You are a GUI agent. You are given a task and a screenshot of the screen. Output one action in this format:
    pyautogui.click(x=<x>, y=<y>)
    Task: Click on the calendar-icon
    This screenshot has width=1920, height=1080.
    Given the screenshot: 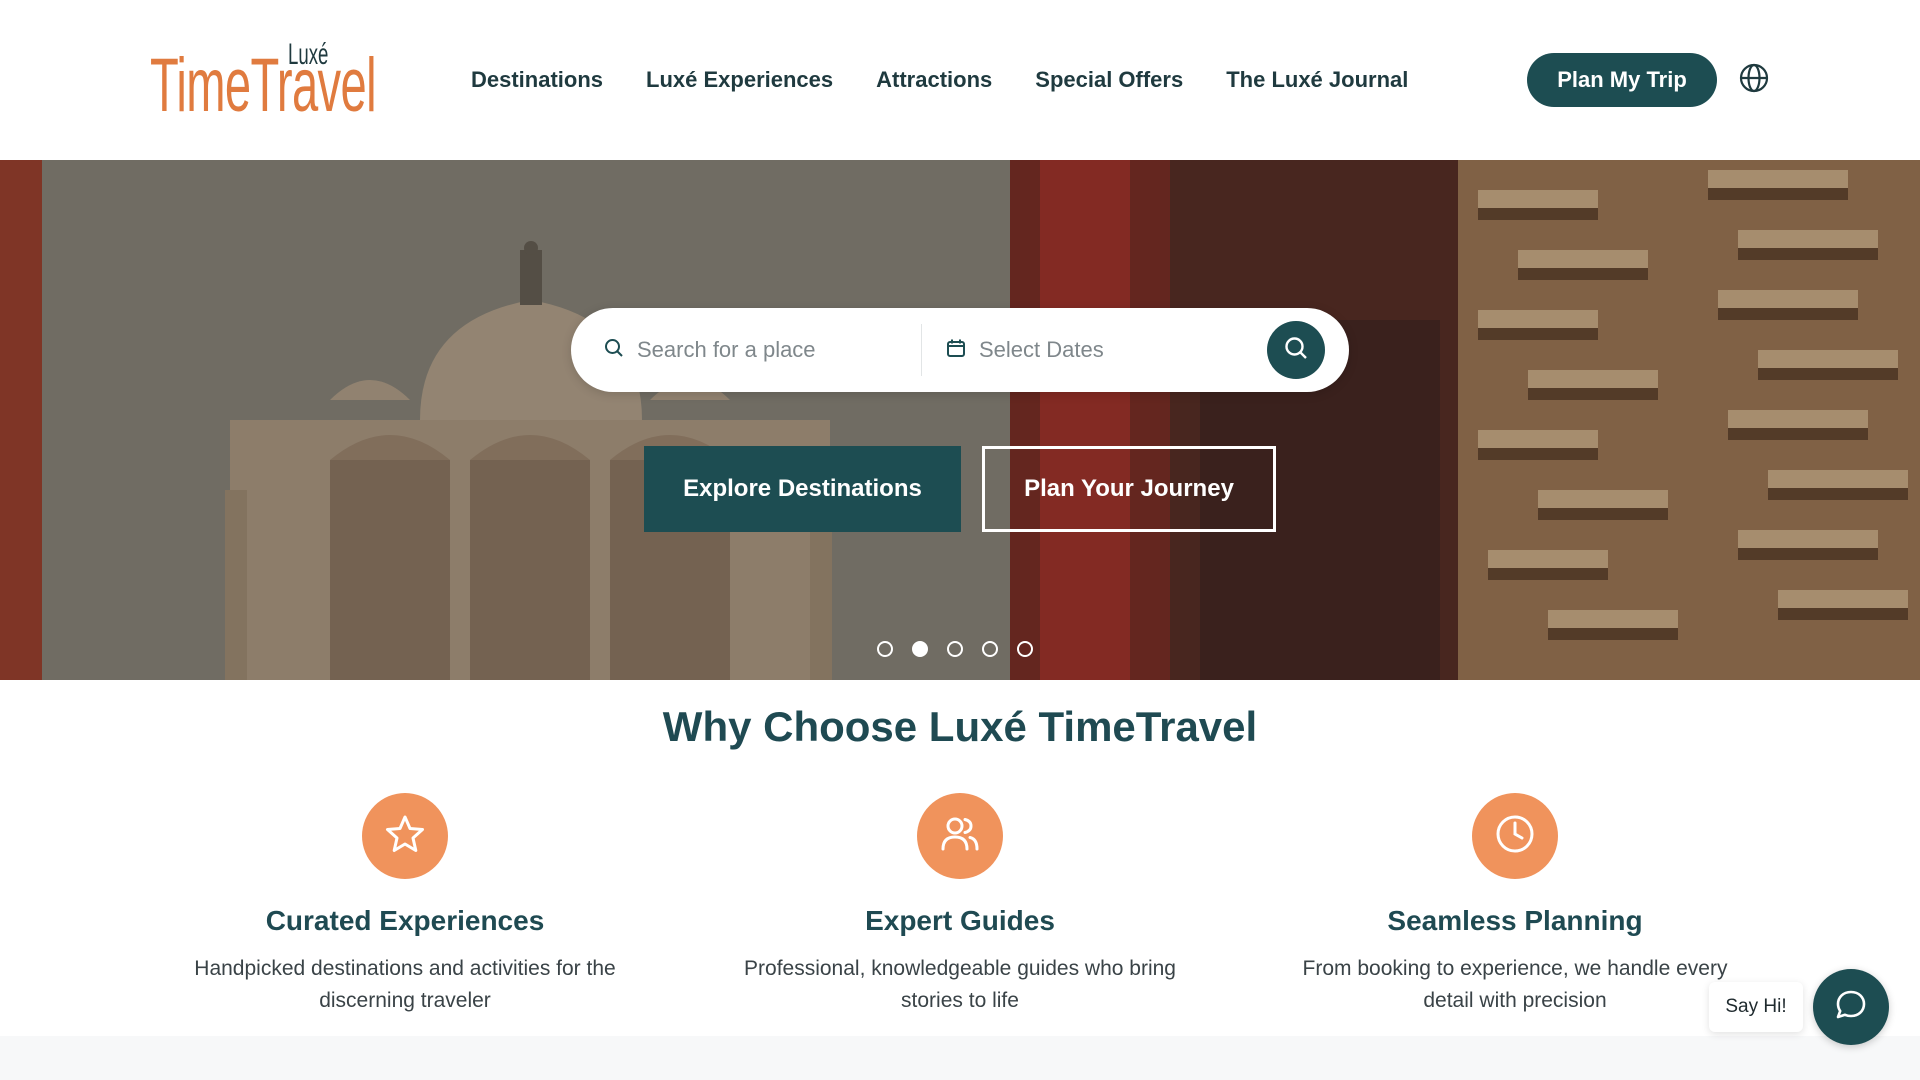 What is the action you would take?
    pyautogui.click(x=956, y=350)
    